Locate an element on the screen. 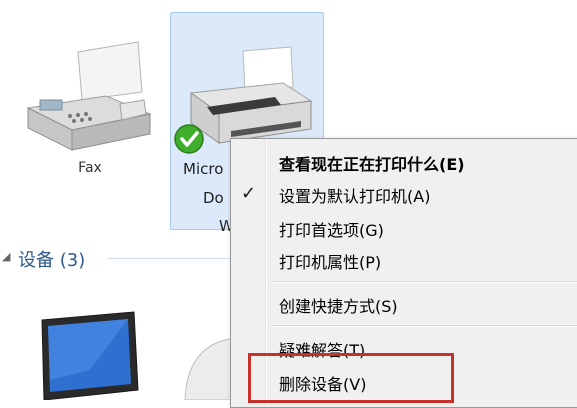  fax-machine-icon is located at coordinates (89, 96).